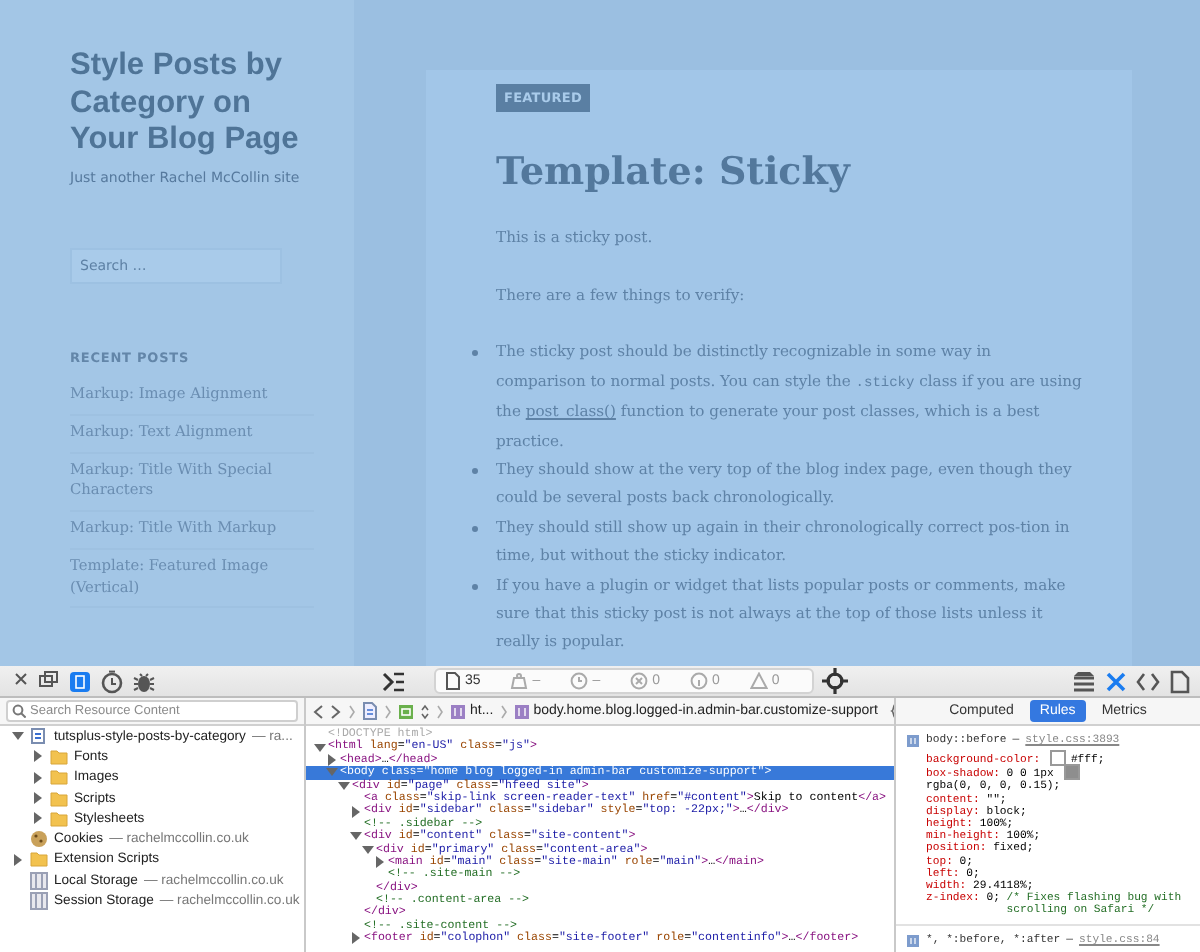 Image resolution: width=1200 pixels, height=952 pixels. Describe the element at coordinates (19, 711) in the screenshot. I see `search-icon` at that location.